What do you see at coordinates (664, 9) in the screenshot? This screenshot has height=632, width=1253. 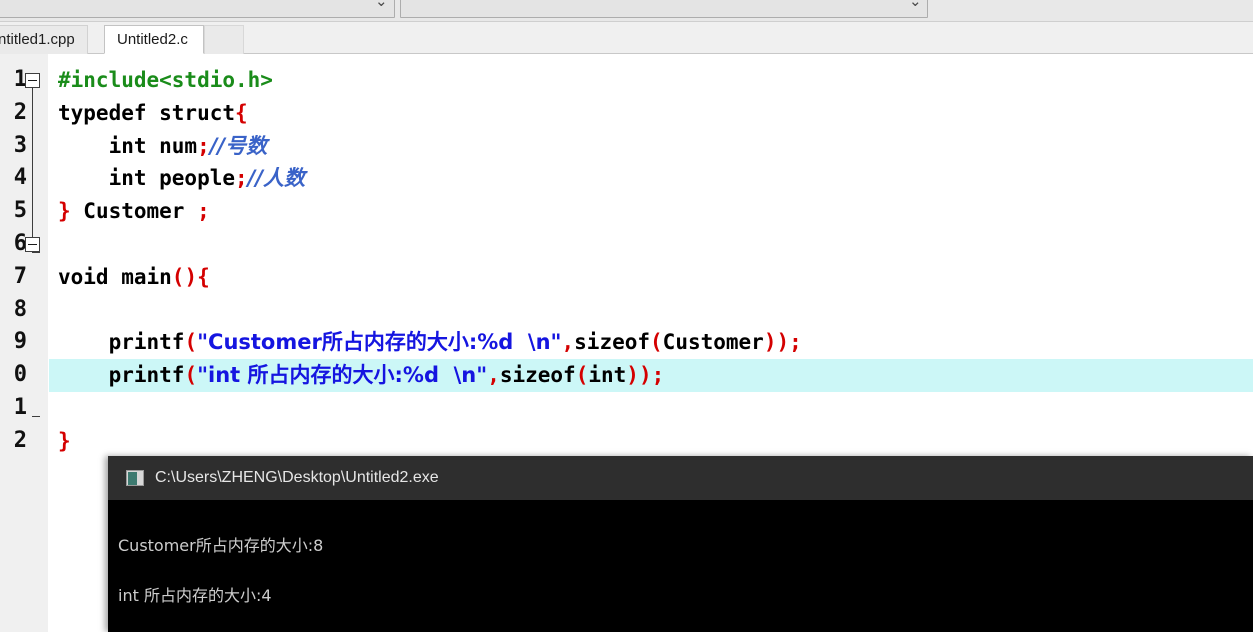 I see `class-browser-select` at bounding box center [664, 9].